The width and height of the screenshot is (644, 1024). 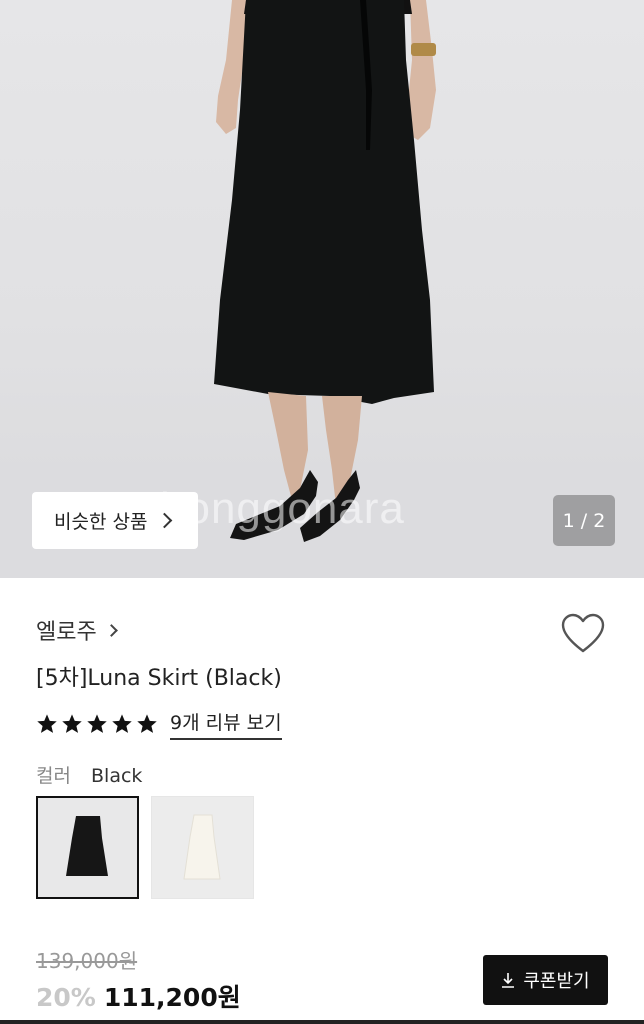 I want to click on rating-row: 9개 리뷰 보기, so click(x=159, y=724).